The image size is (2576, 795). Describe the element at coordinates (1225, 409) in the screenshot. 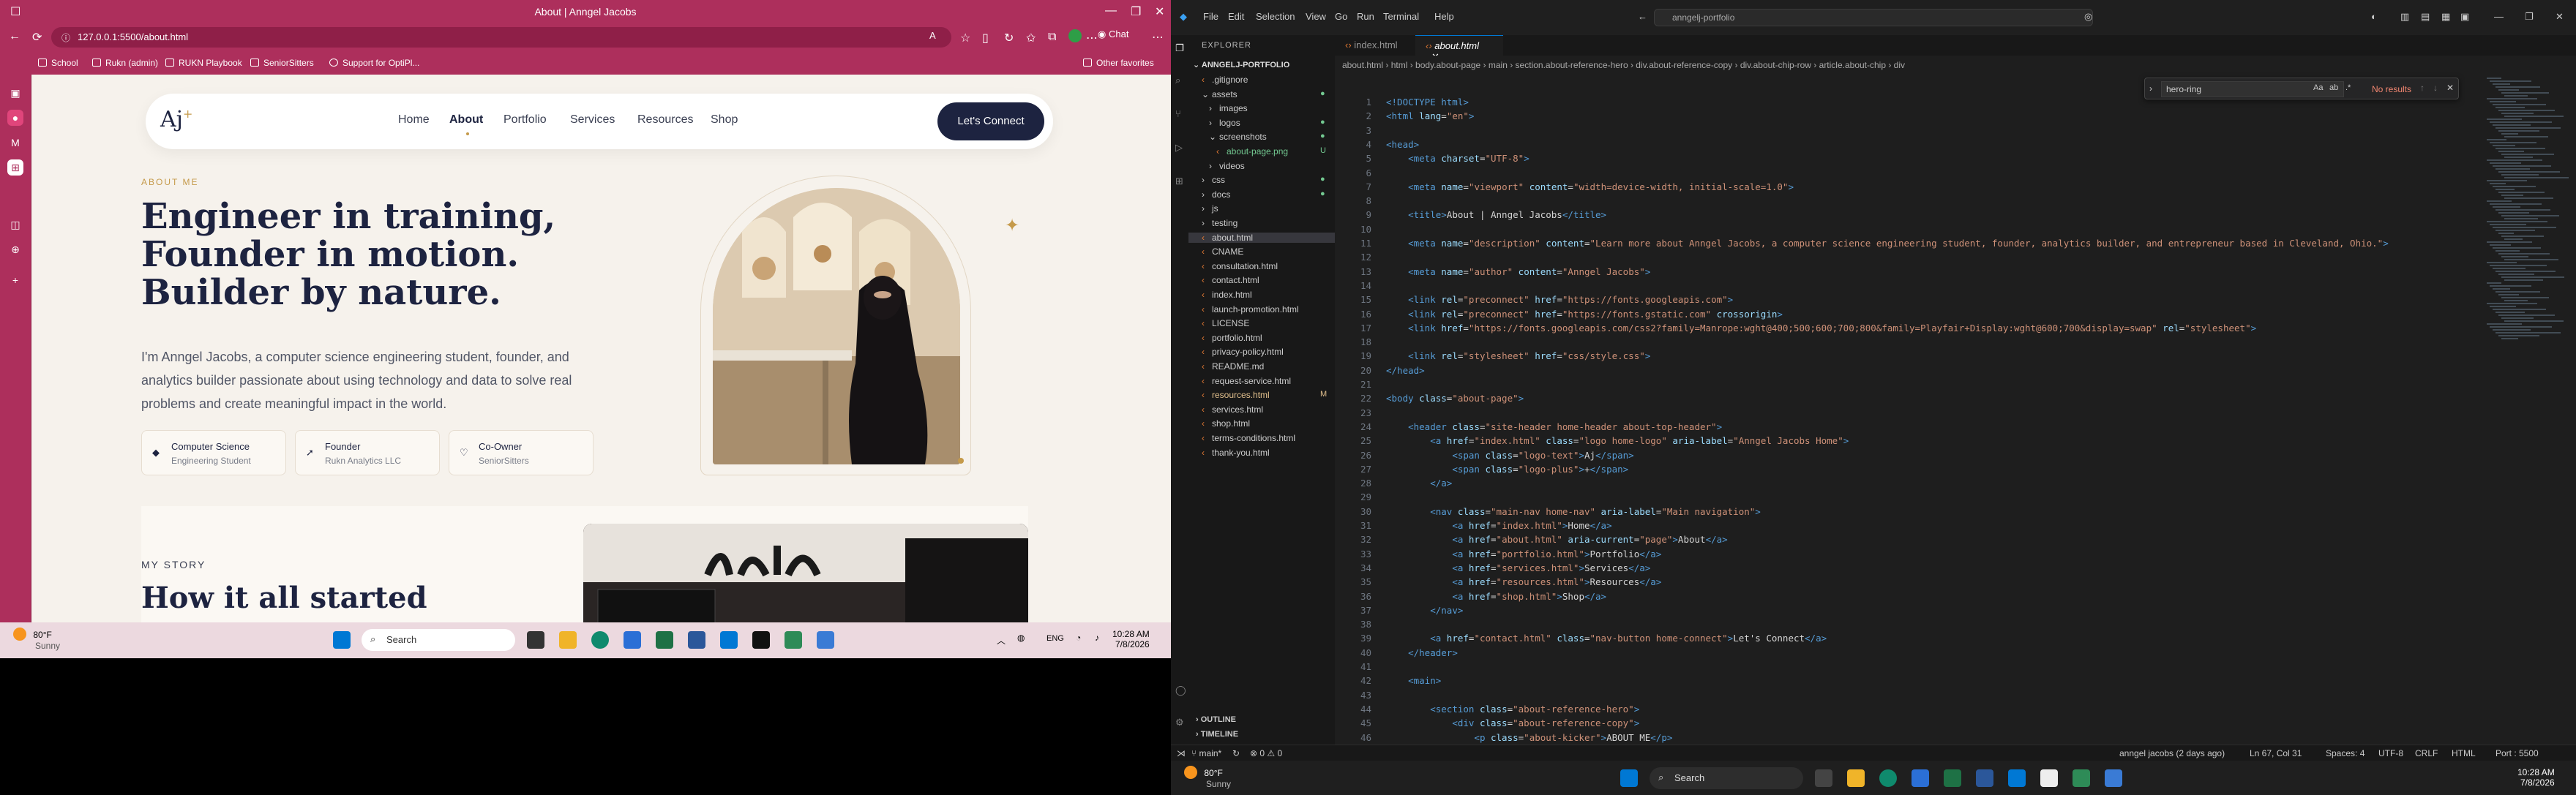

I see `file-tree-item: ‹ services.html` at that location.